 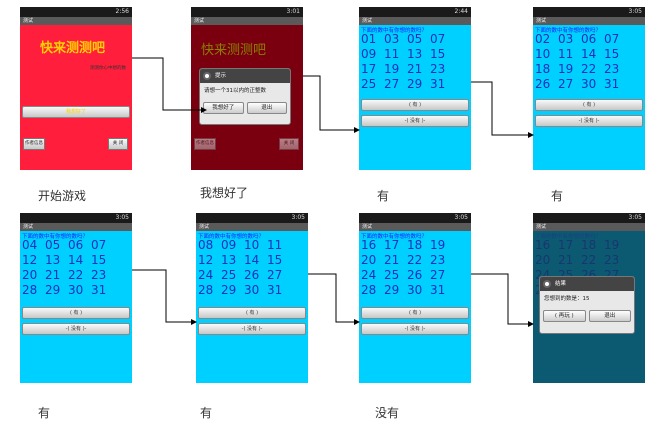 What do you see at coordinates (581, 62) in the screenshot?
I see `number-grid: 02 03 06 07 10 11 14 15 18 19 22 23 26 27 30 31` at bounding box center [581, 62].